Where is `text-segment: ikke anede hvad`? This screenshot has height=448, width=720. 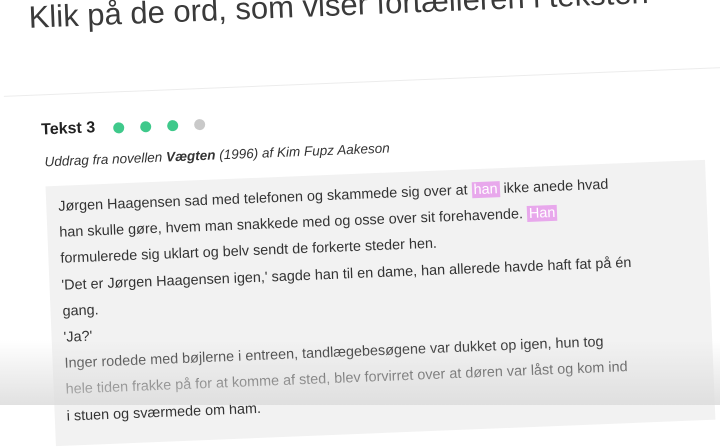 text-segment: ikke anede hvad is located at coordinates (553, 187).